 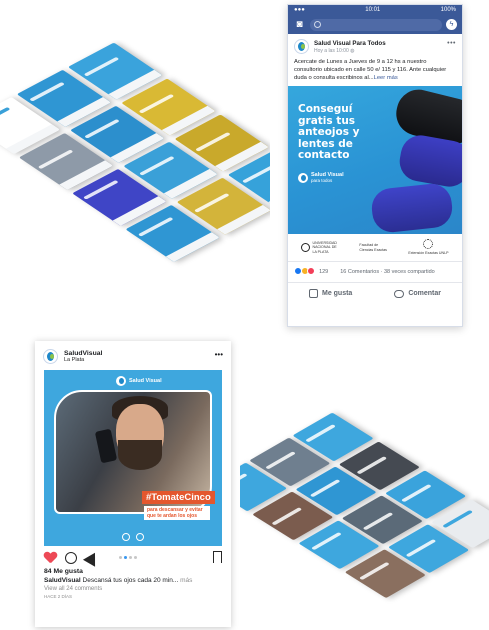 I want to click on search-input, so click(x=376, y=24).